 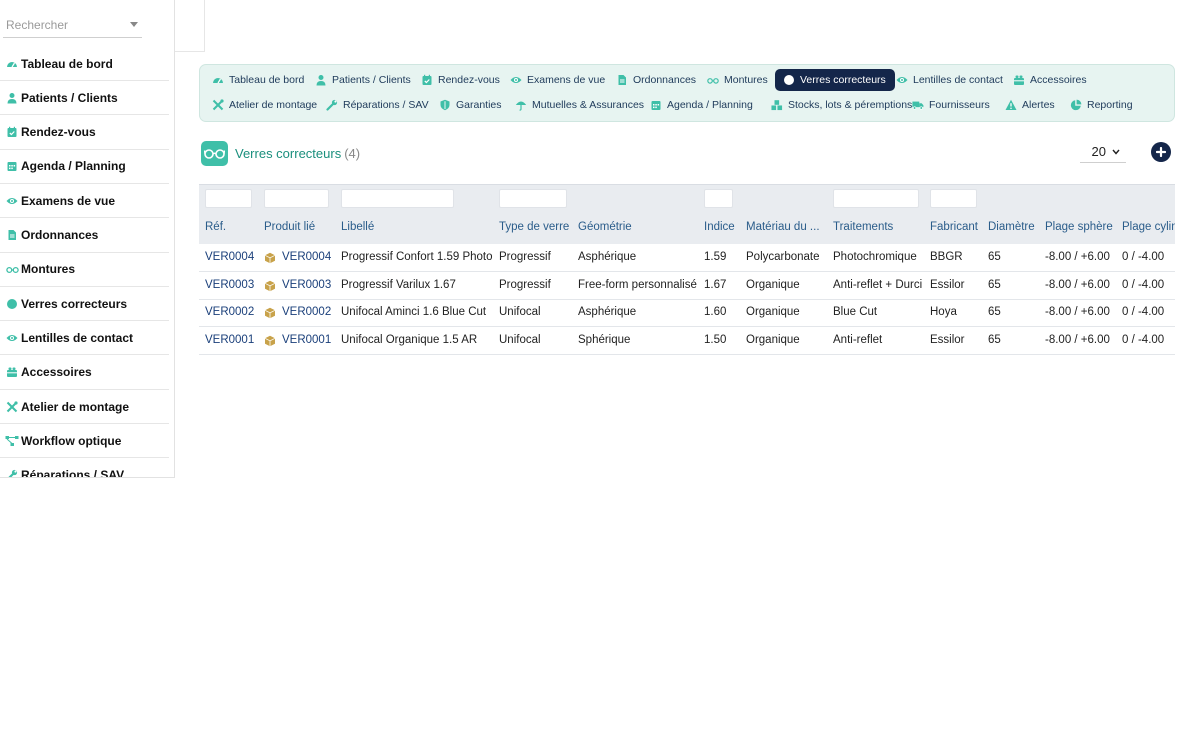 I want to click on table-cell: 1.59, so click(x=715, y=257).